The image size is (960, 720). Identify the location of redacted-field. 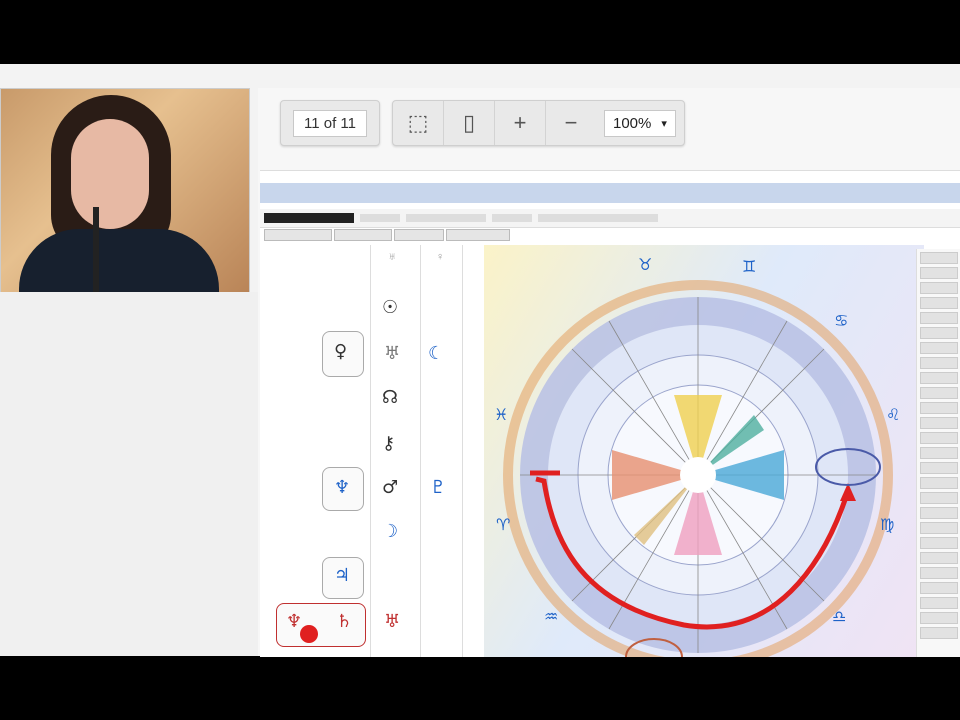
(309, 218).